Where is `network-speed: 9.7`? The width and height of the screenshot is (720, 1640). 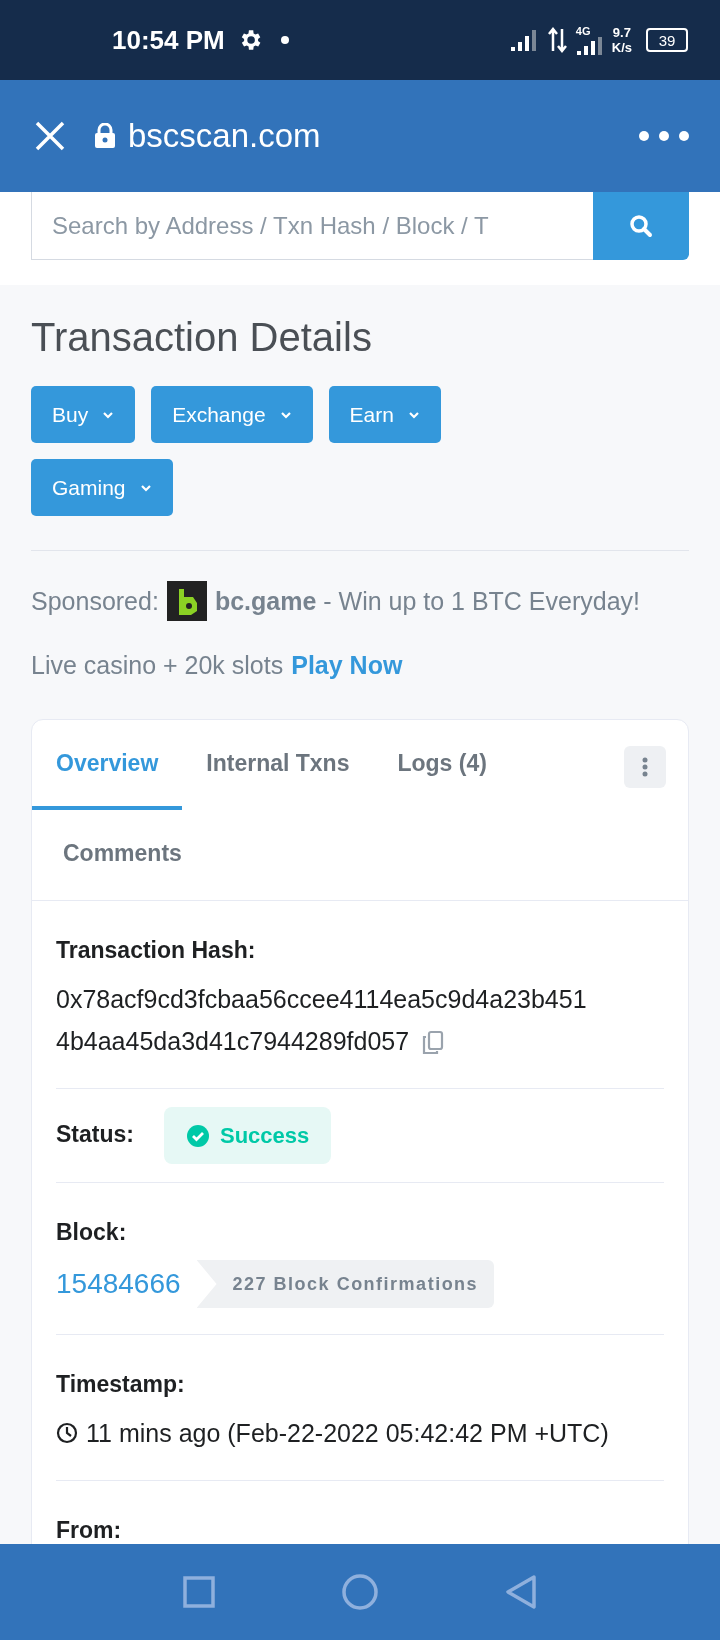 network-speed: 9.7 is located at coordinates (621, 32).